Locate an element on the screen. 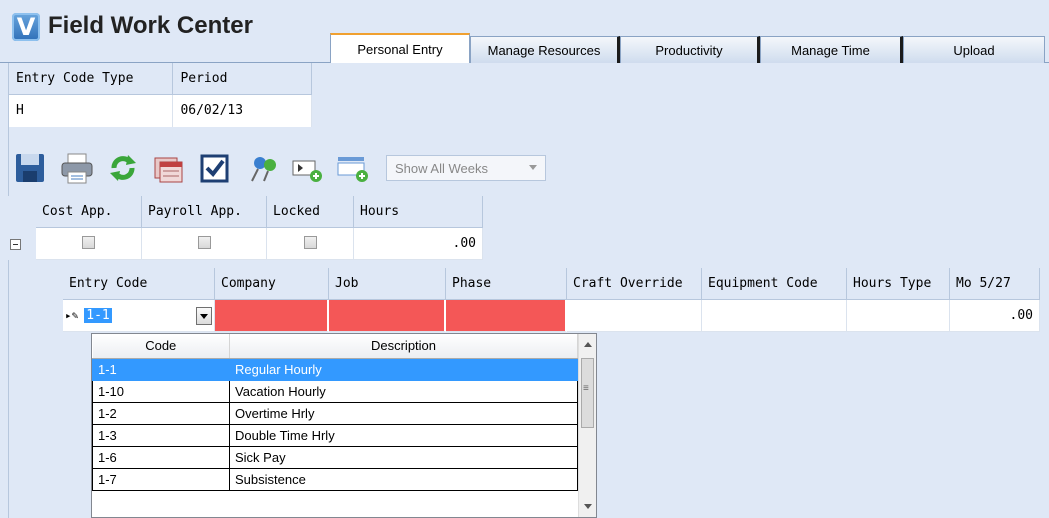  entry-code-value: 1-1 is located at coordinates (98, 315).